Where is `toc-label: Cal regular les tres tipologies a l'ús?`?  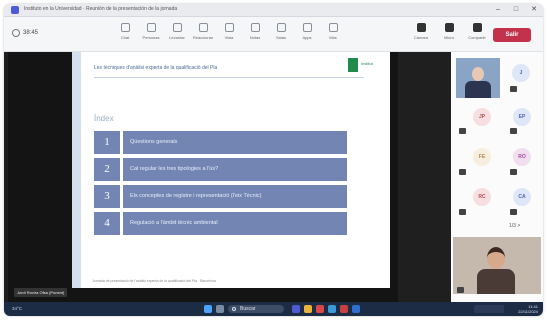
toc-label: Cal regular les tres tipologies a l'ús? is located at coordinates (235, 169).